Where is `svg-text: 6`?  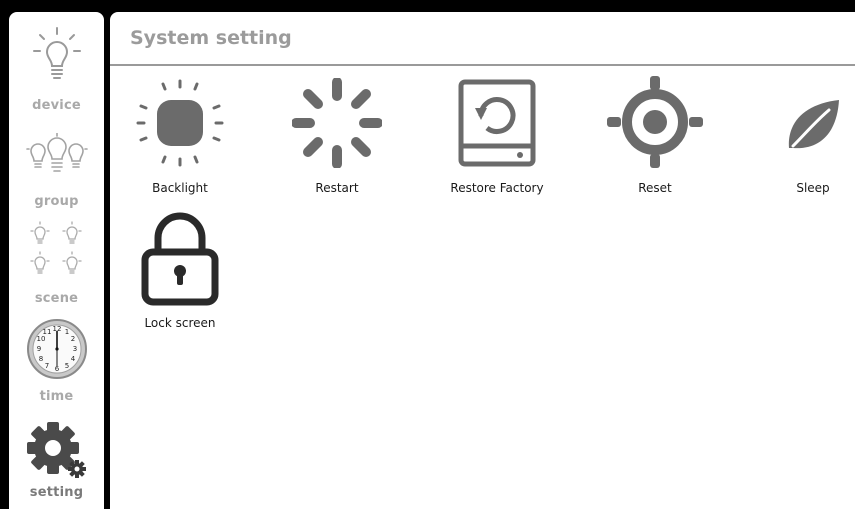
svg-text: 6 is located at coordinates (56, 369).